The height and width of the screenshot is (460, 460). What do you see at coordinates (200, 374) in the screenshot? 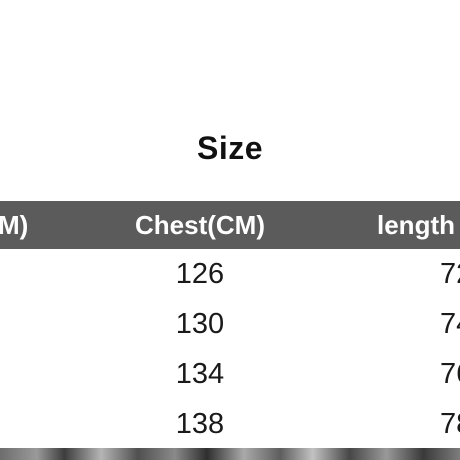
I see `chest-cell: 134` at bounding box center [200, 374].